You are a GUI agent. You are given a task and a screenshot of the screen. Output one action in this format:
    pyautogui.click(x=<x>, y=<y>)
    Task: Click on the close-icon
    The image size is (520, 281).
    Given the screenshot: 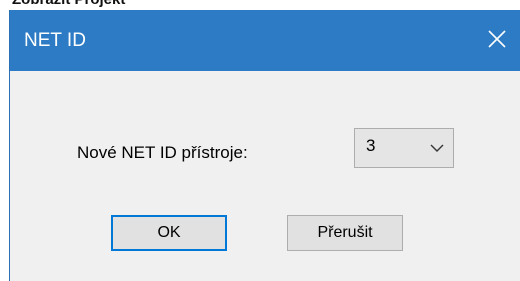 What is the action you would take?
    pyautogui.click(x=497, y=39)
    